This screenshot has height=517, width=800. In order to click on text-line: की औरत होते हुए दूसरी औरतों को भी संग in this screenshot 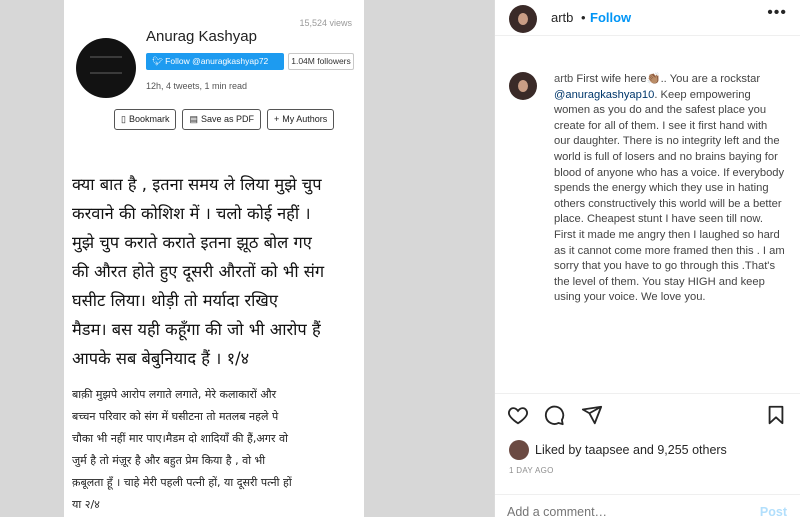, I will do `click(198, 271)`.